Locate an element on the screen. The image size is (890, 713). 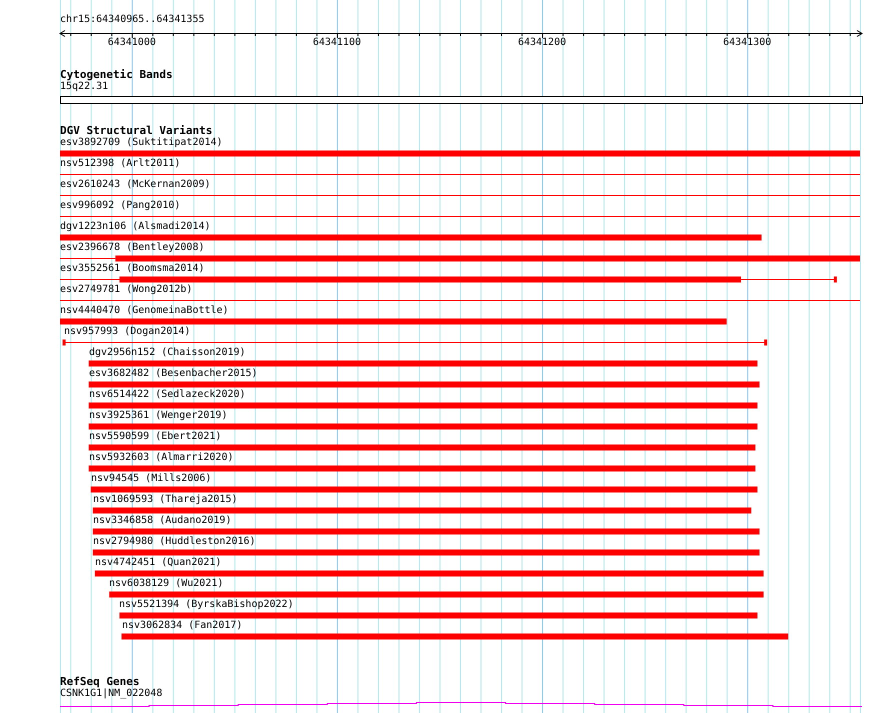
variant-label: esv2396678 (Bentley2008) is located at coordinates (132, 248).